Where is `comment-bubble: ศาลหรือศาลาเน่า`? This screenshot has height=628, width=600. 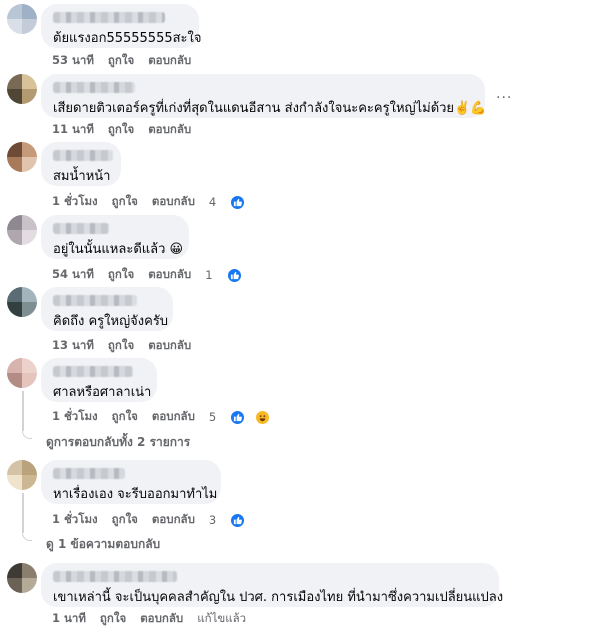
comment-bubble: ศาลหรือศาลาเน่า is located at coordinates (99, 380).